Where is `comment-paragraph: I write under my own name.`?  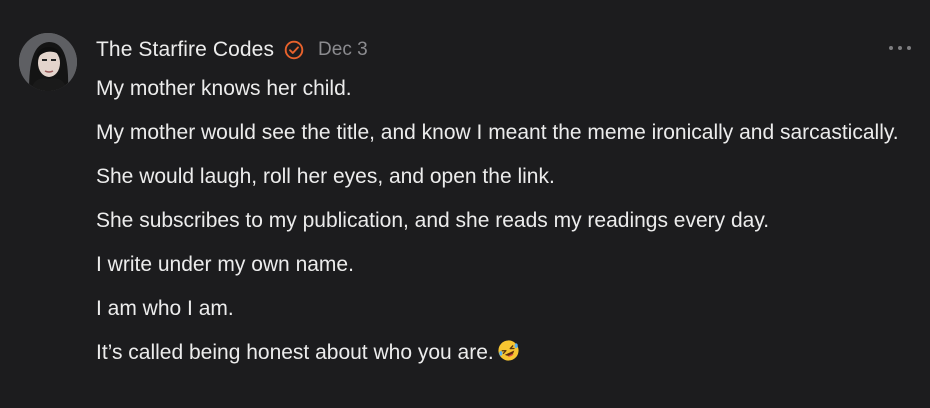 comment-paragraph: I write under my own name. is located at coordinates (225, 264).